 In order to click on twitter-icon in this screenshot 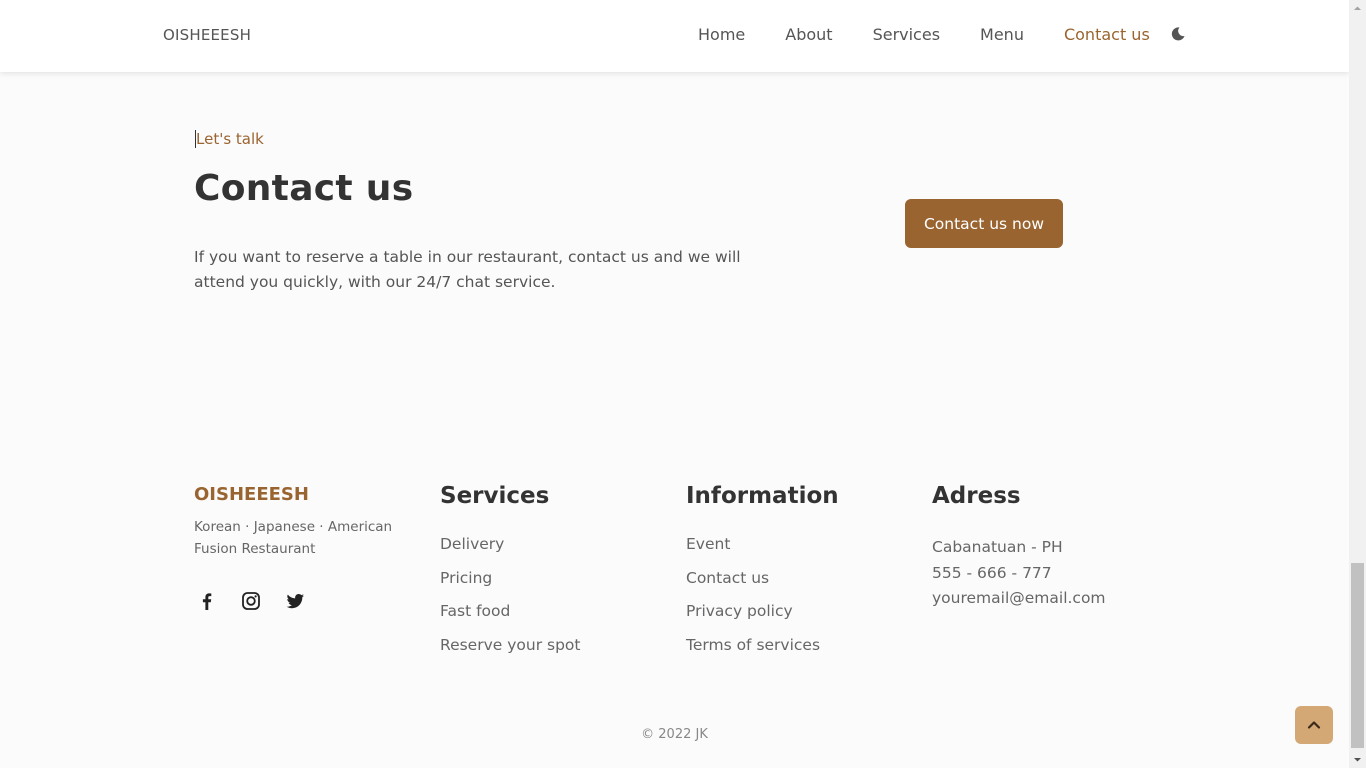, I will do `click(295, 601)`.